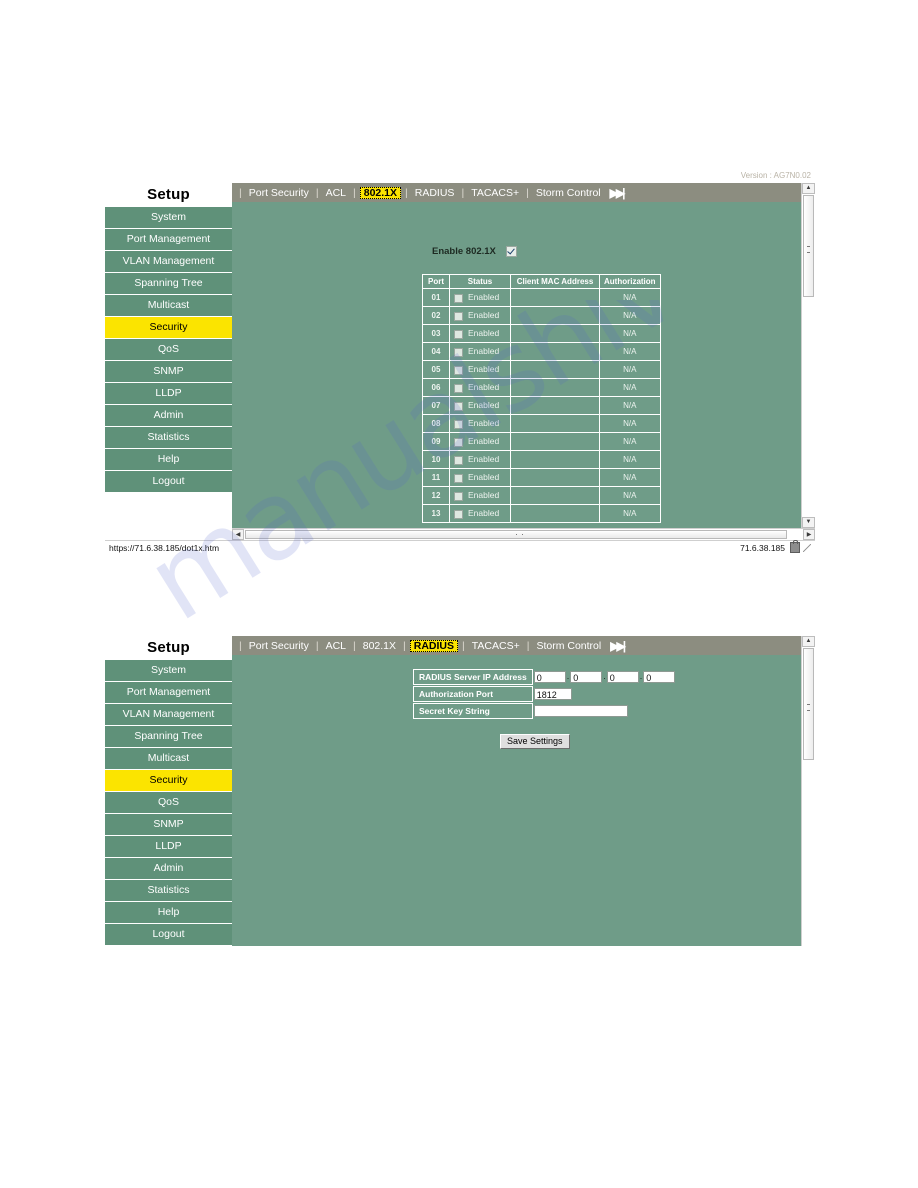 This screenshot has width=918, height=1188. I want to click on table-row: 01 Enabled N/A, so click(541, 297).